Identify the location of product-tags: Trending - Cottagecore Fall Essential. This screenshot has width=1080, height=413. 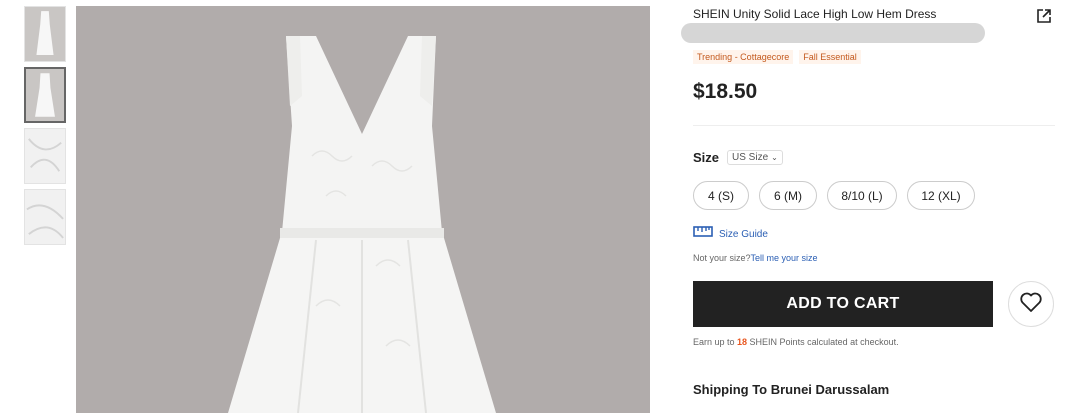
(777, 57).